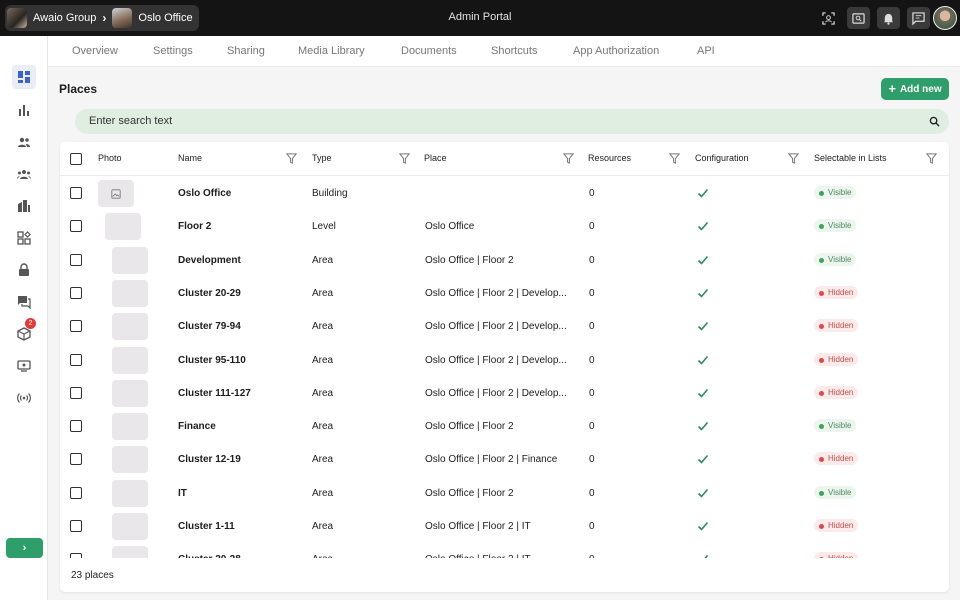 The height and width of the screenshot is (600, 960). I want to click on table-row: Floor 2 Level Oslo Office 0 Visible, so click(504, 226).